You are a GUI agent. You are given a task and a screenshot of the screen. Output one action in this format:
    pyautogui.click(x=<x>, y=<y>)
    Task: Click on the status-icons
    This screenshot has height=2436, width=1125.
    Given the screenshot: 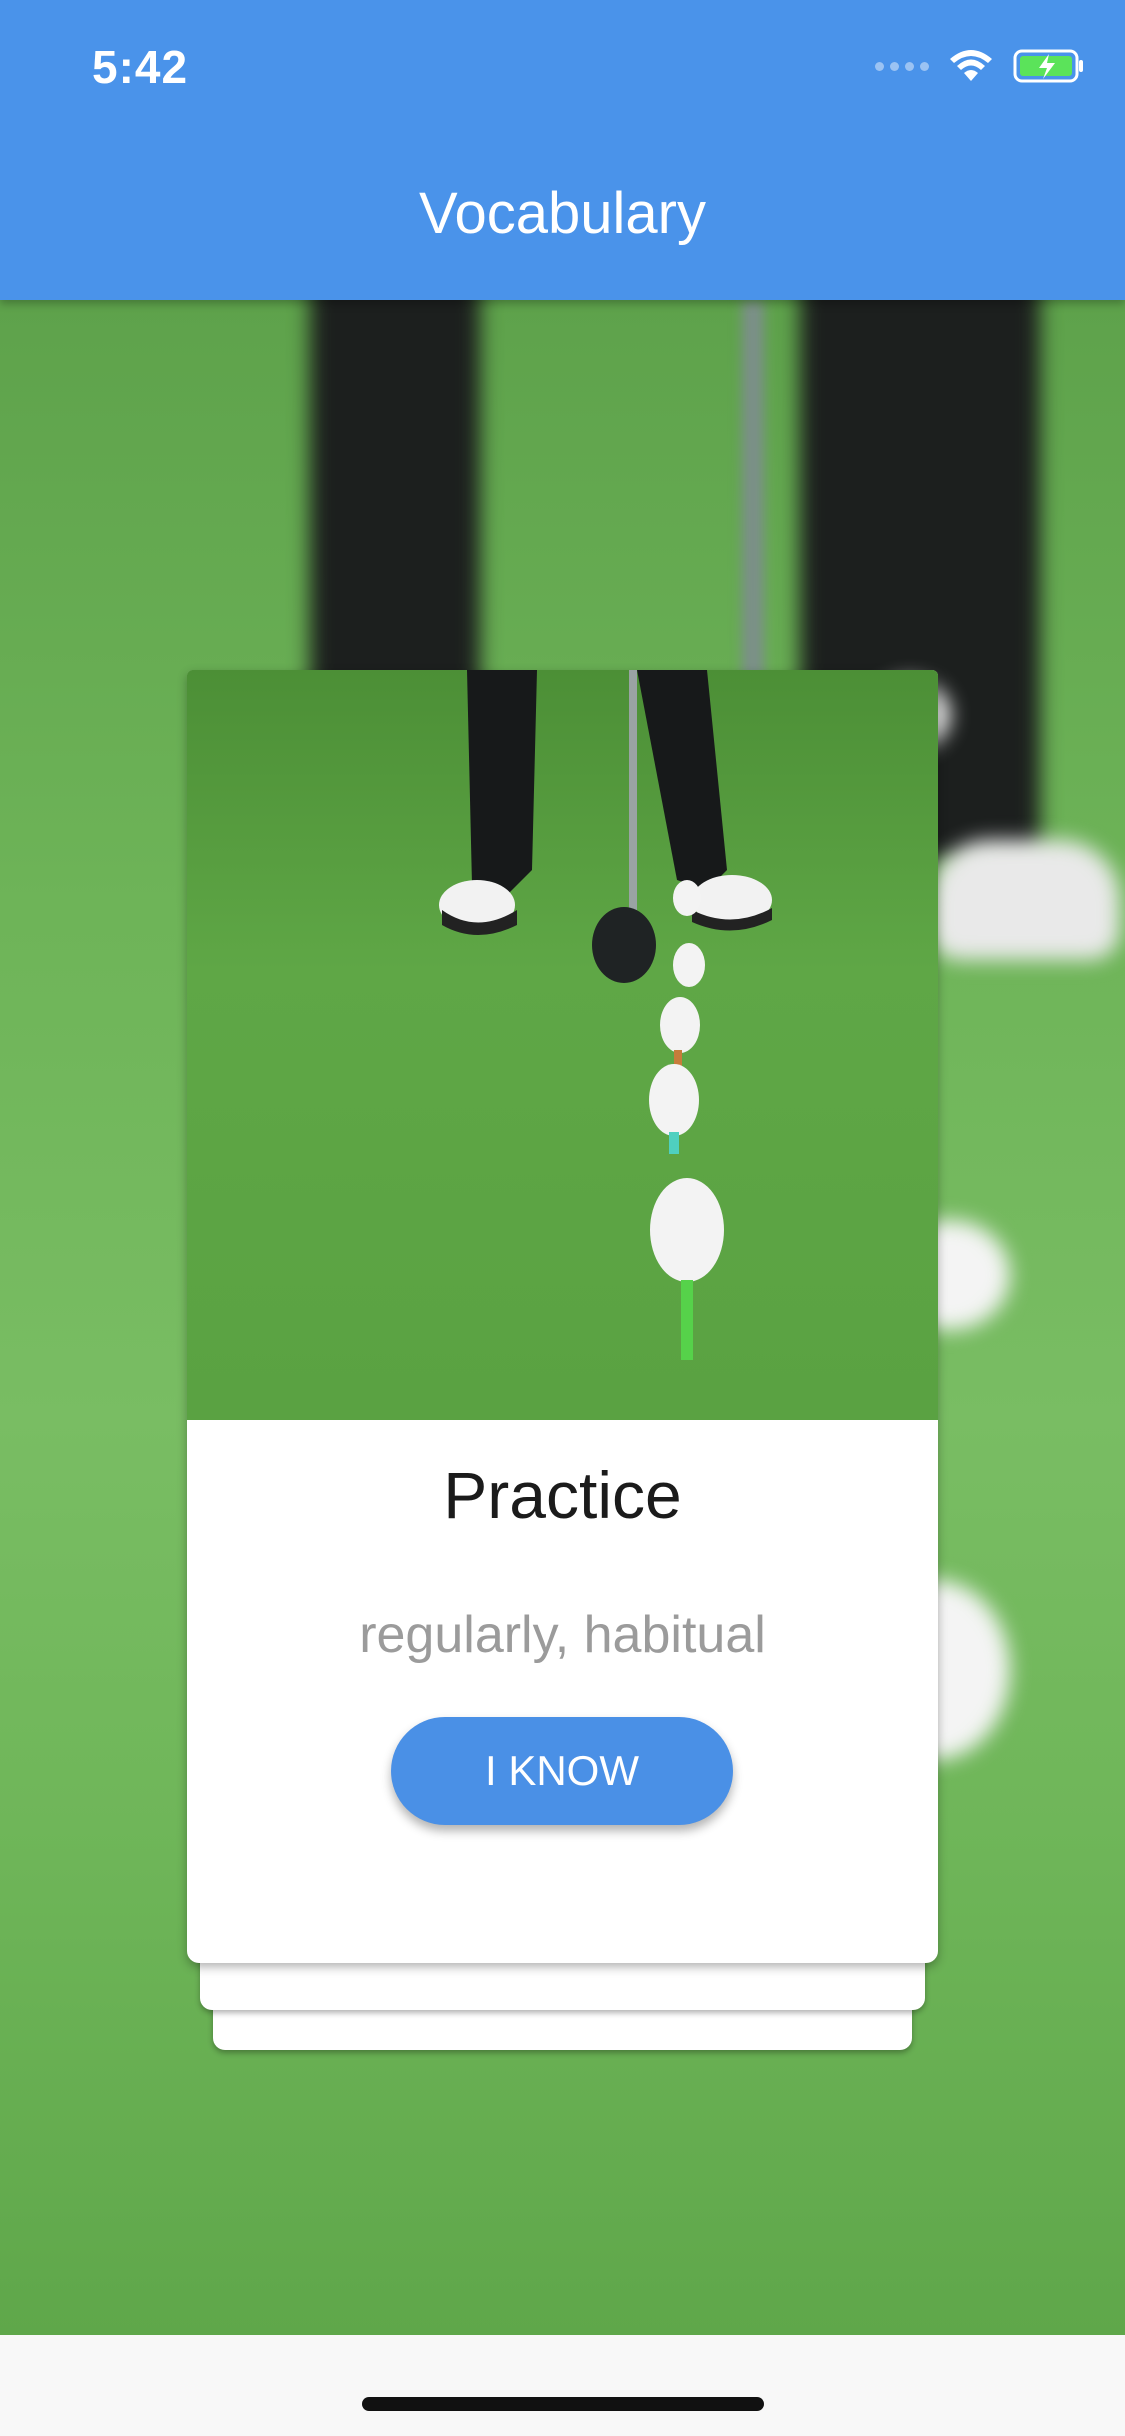 What is the action you would take?
    pyautogui.click(x=980, y=66)
    